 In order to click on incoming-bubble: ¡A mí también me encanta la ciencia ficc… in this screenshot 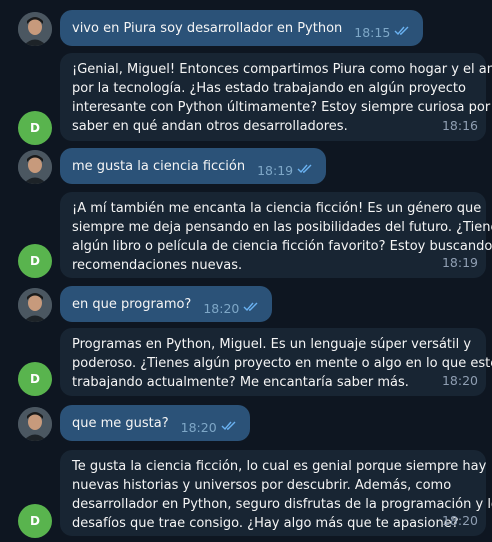, I will do `click(276, 235)`.